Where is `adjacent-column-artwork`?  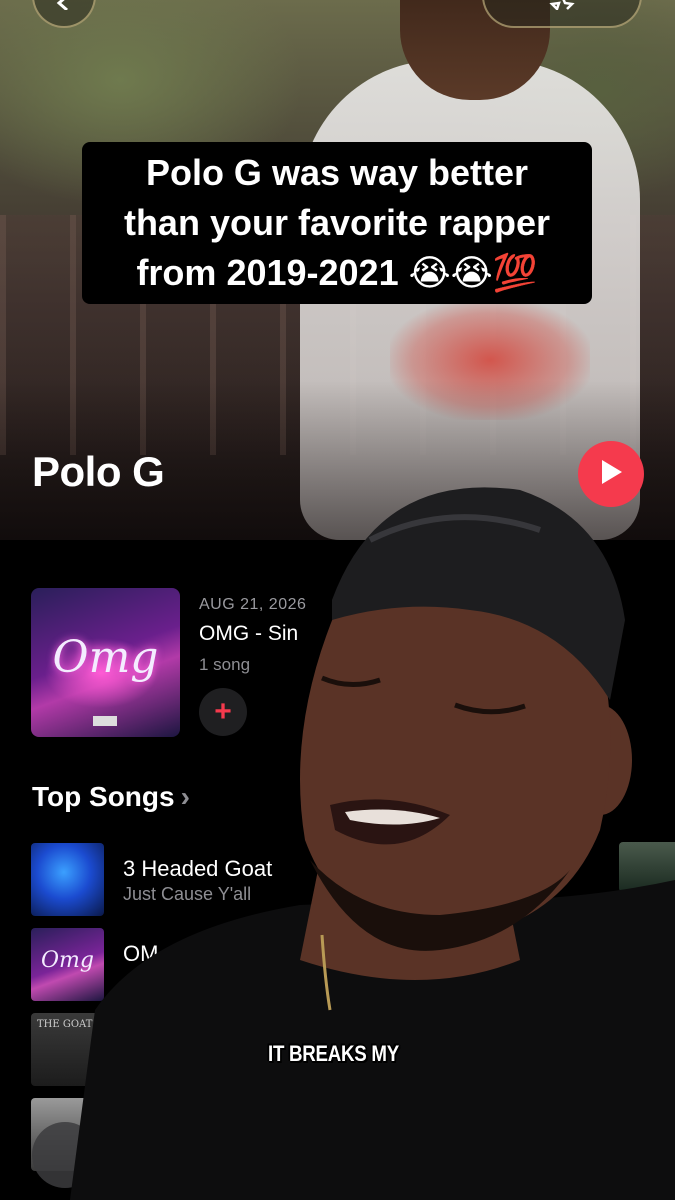
adjacent-column-artwork is located at coordinates (647, 867).